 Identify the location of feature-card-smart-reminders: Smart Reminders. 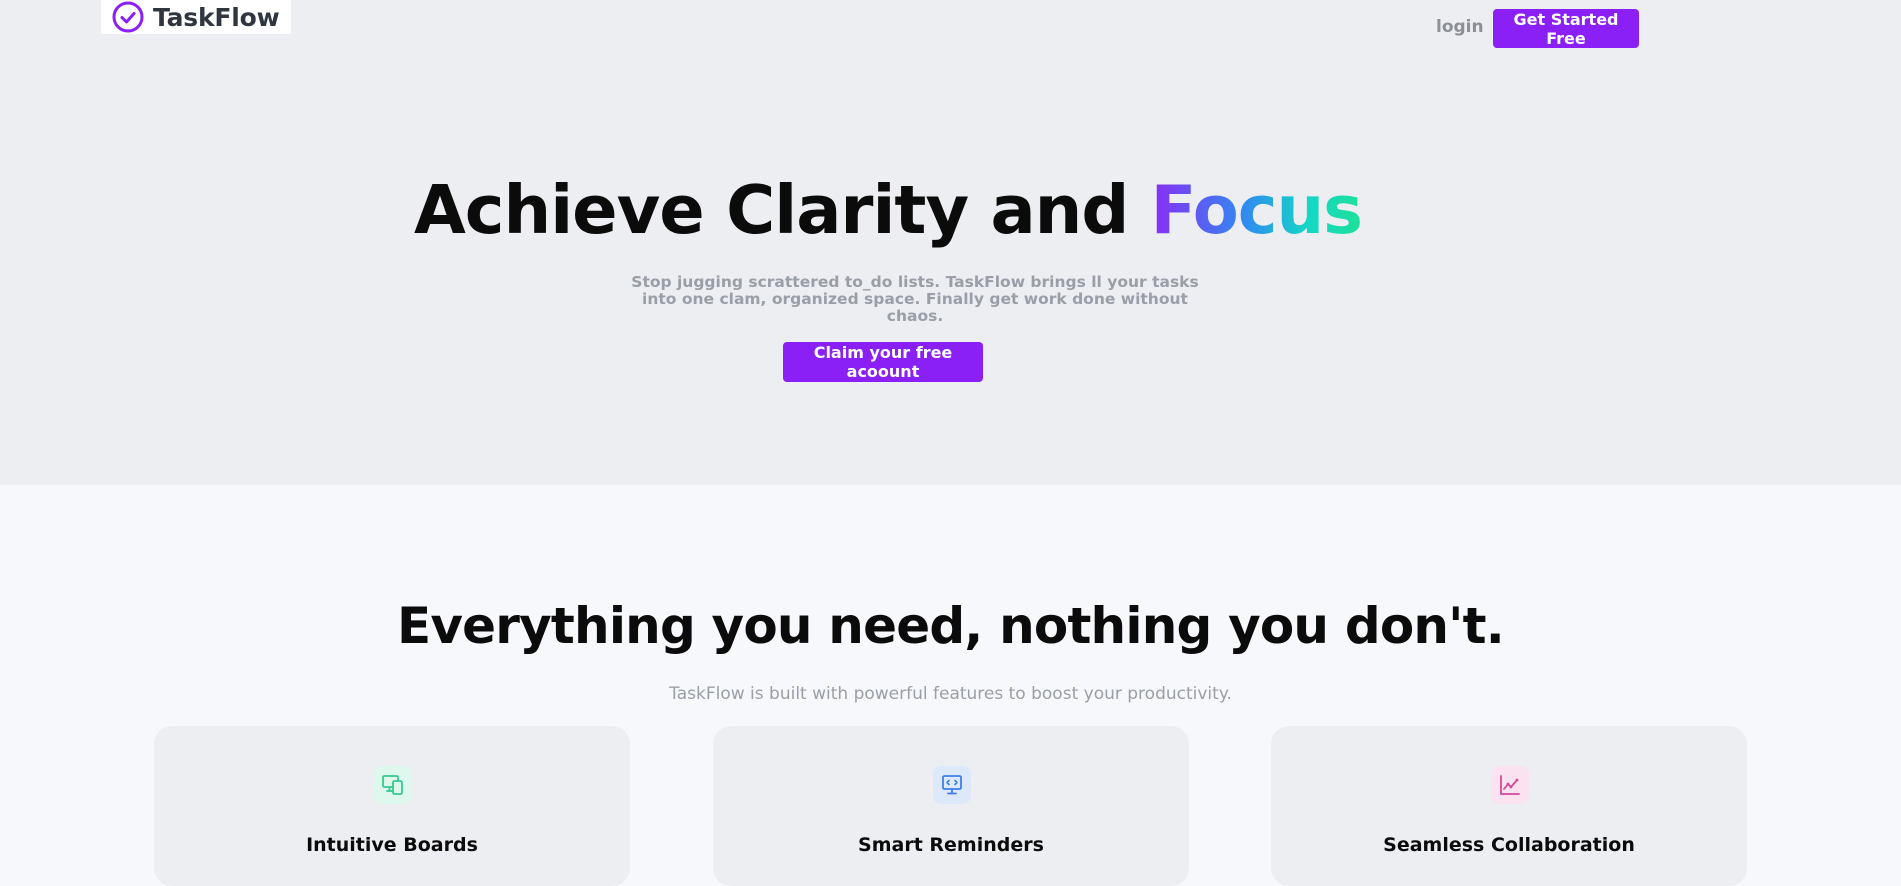
(951, 806).